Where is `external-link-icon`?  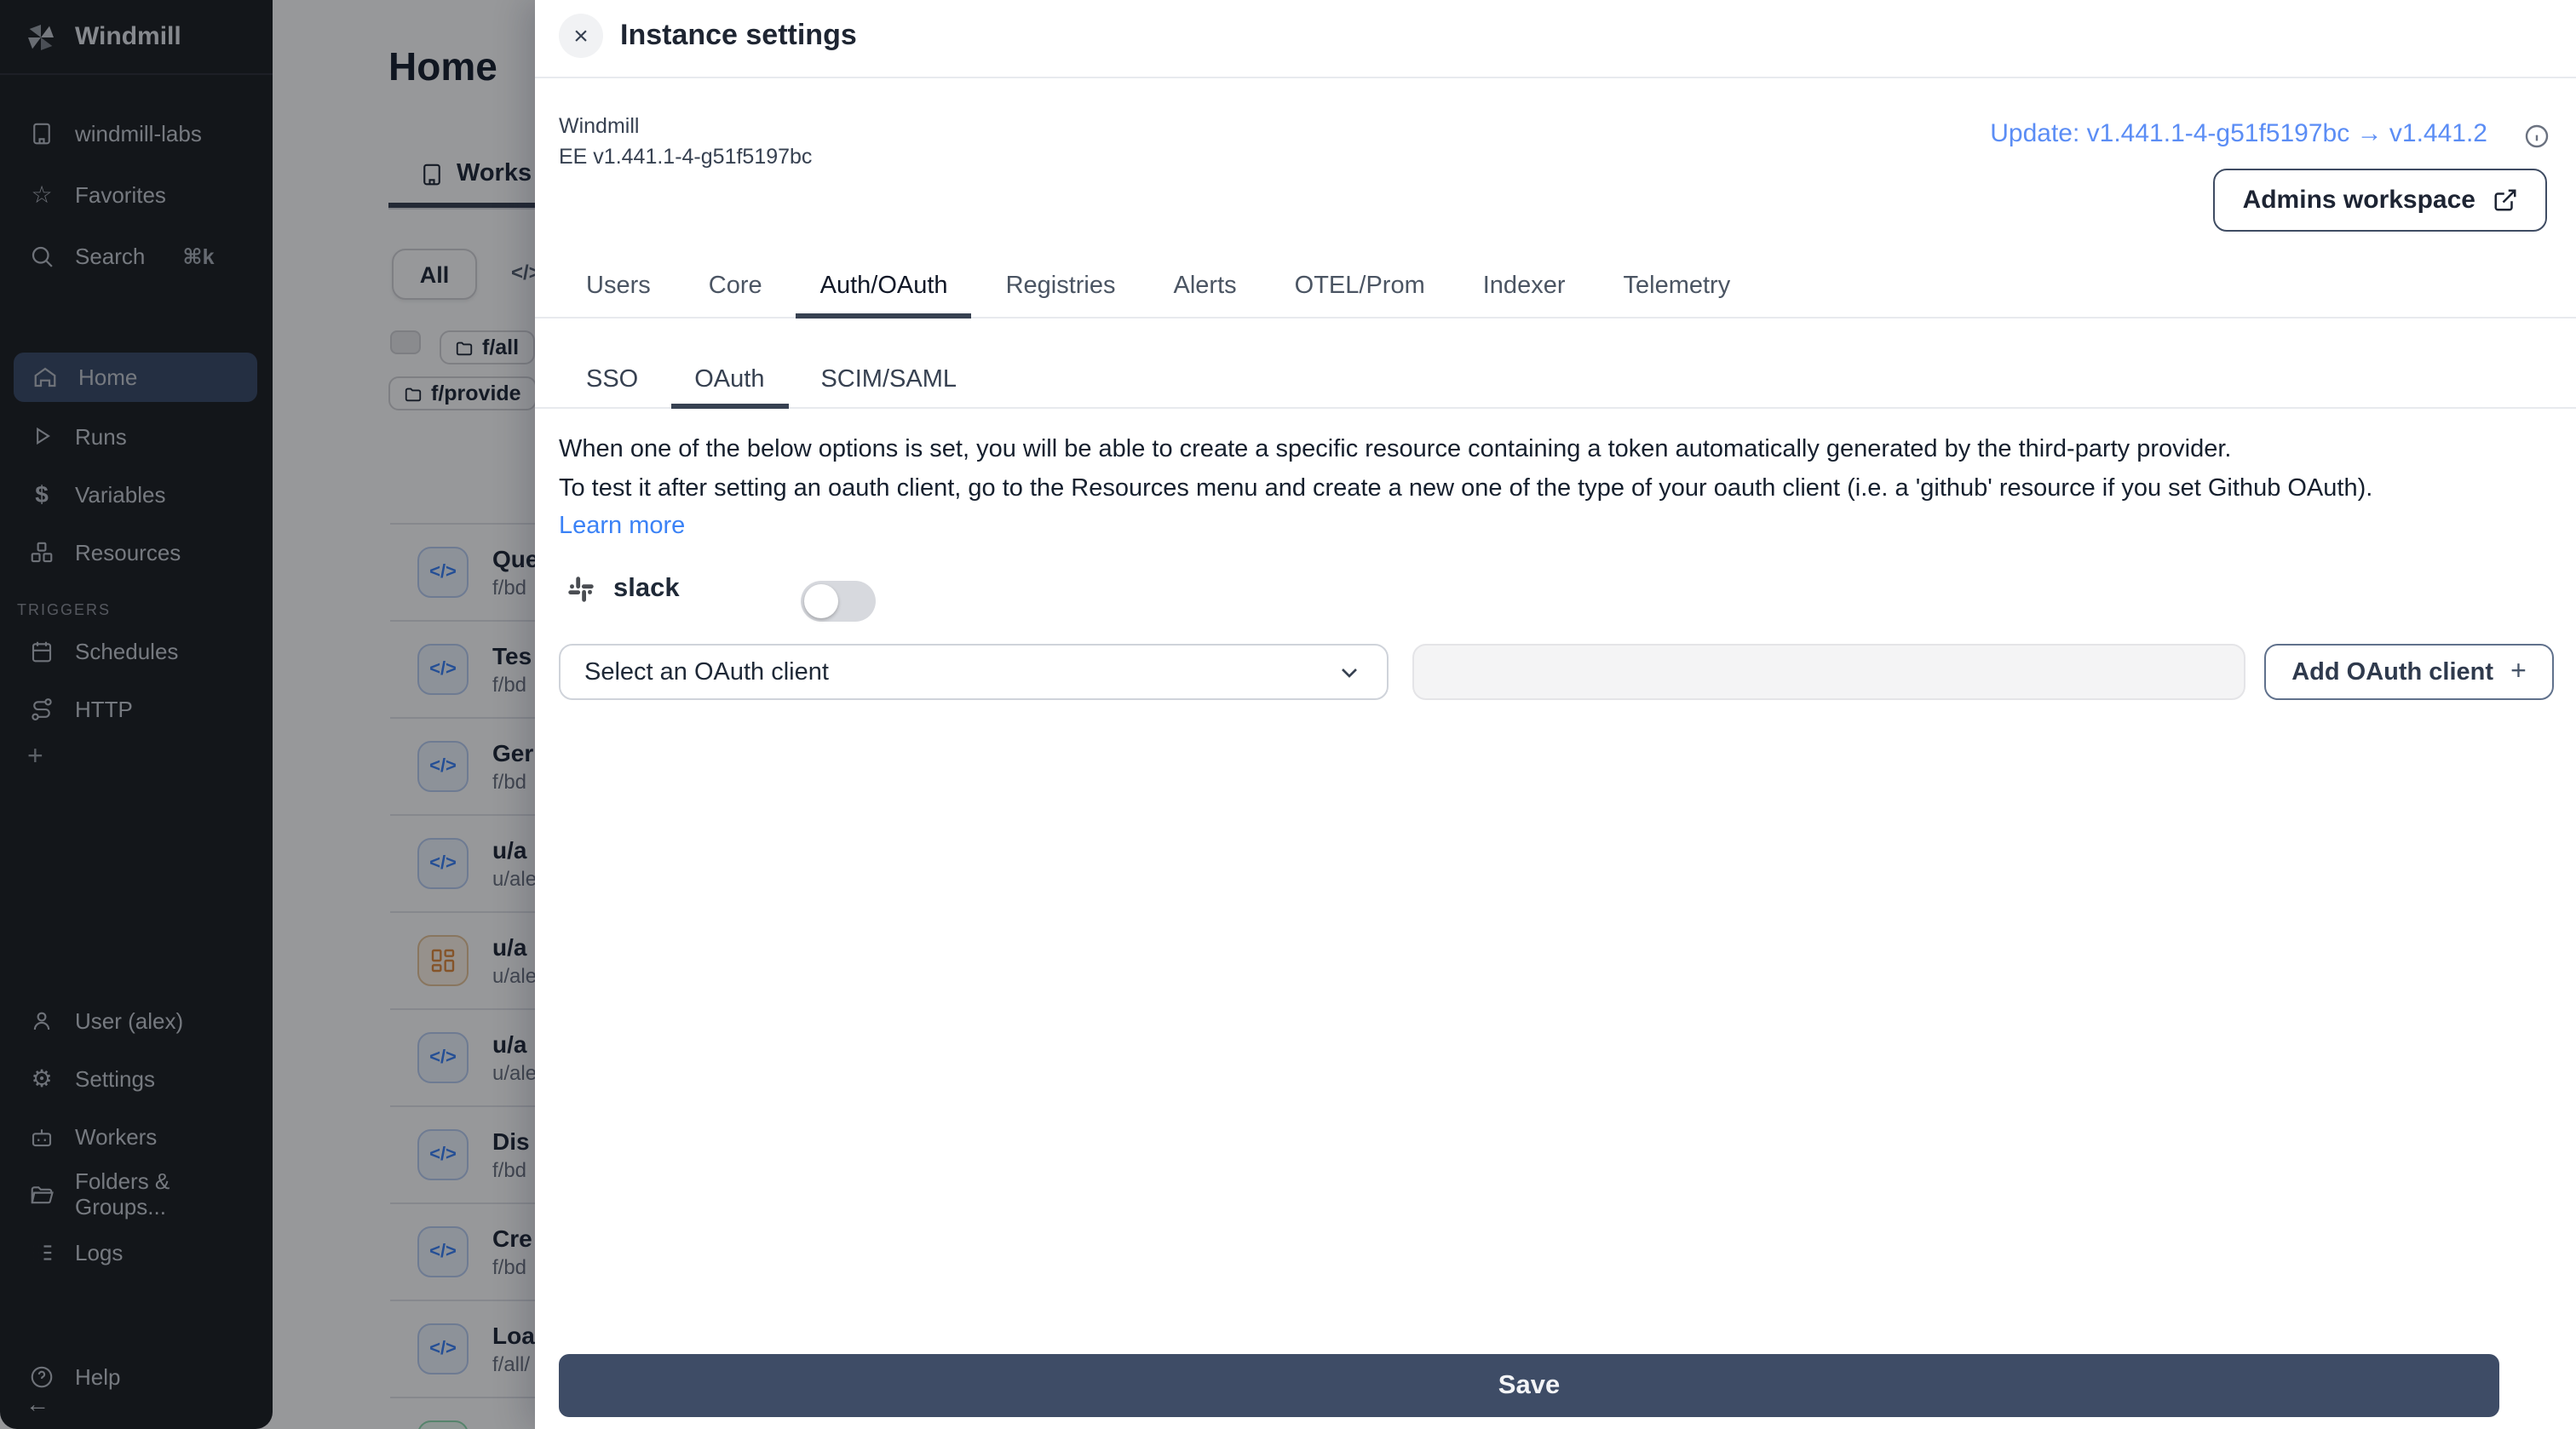
external-link-icon is located at coordinates (2506, 200).